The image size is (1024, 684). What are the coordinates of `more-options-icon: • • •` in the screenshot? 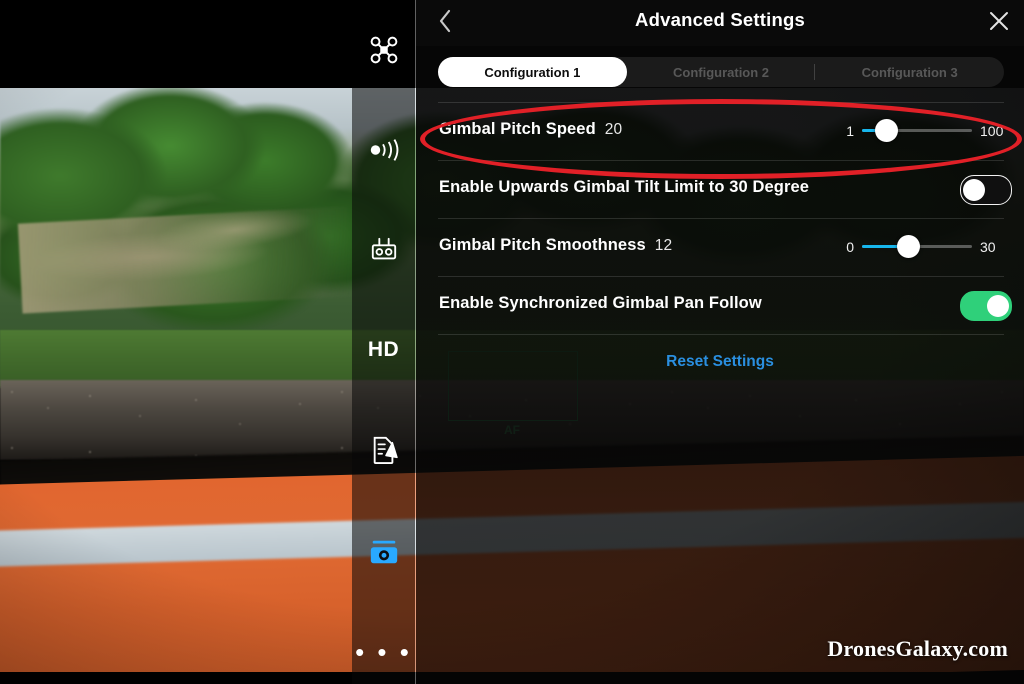 It's located at (383, 652).